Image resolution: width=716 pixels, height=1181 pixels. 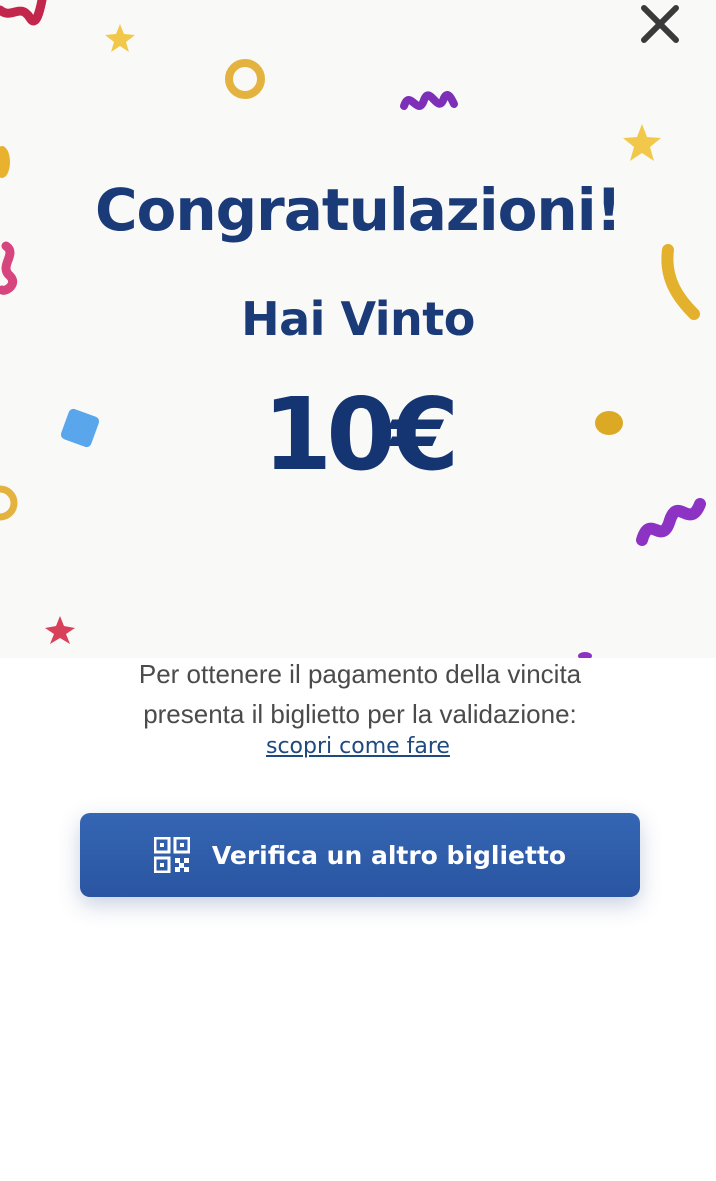 I want to click on close-button, so click(x=660, y=24).